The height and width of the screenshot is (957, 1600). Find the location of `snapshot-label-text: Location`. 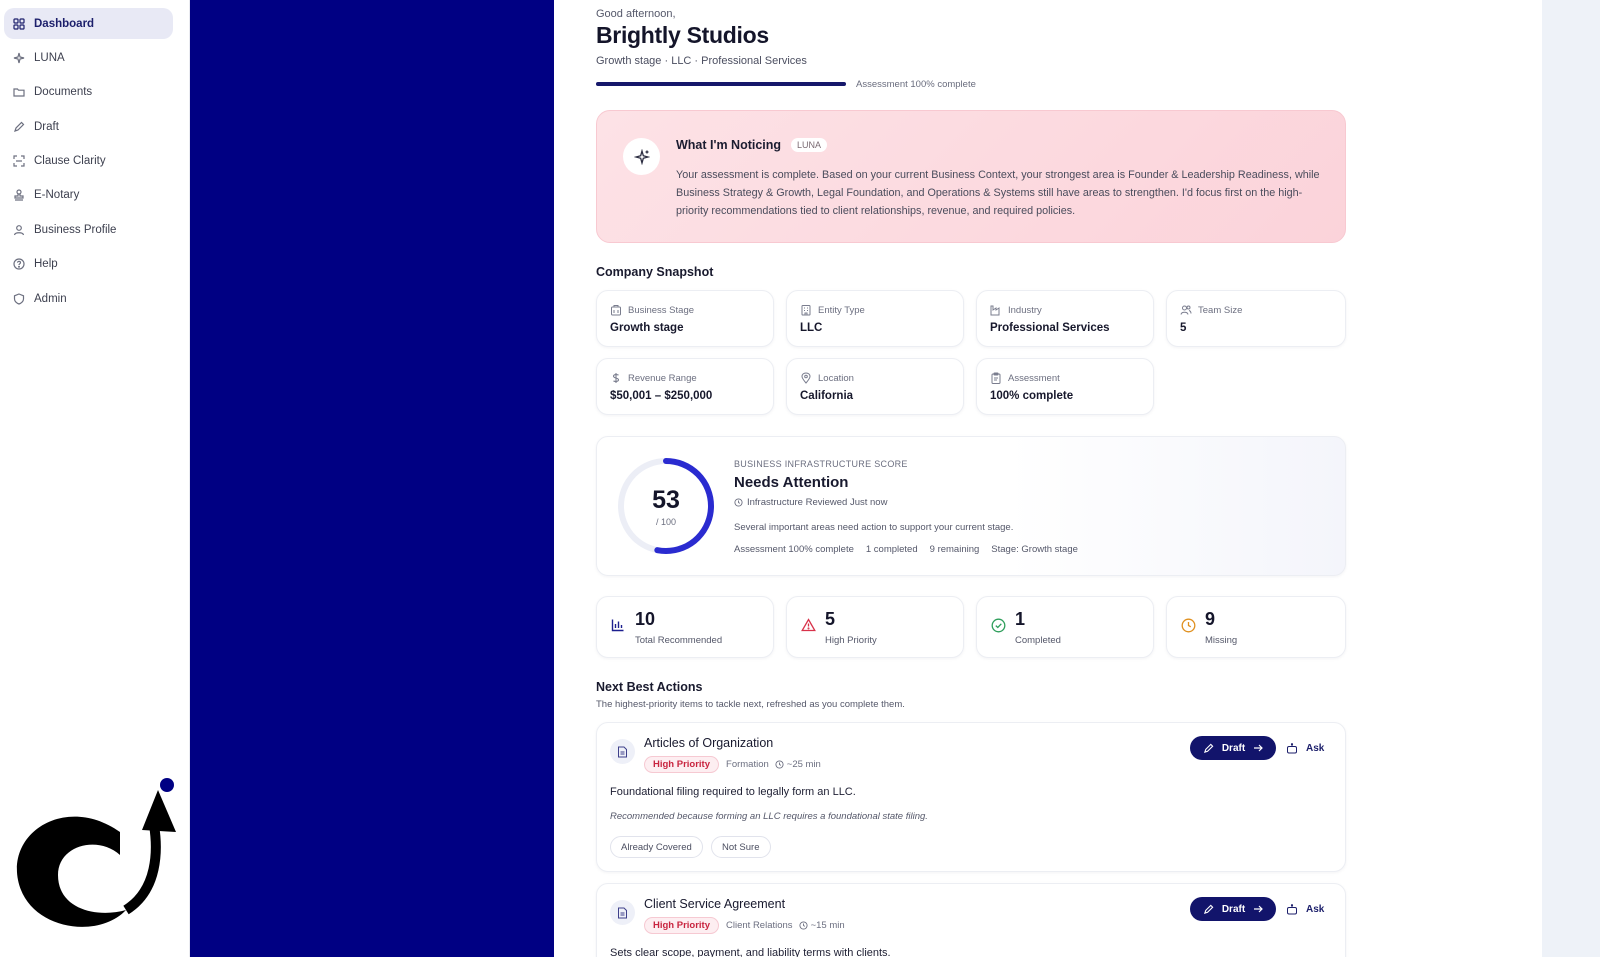

snapshot-label-text: Location is located at coordinates (836, 378).